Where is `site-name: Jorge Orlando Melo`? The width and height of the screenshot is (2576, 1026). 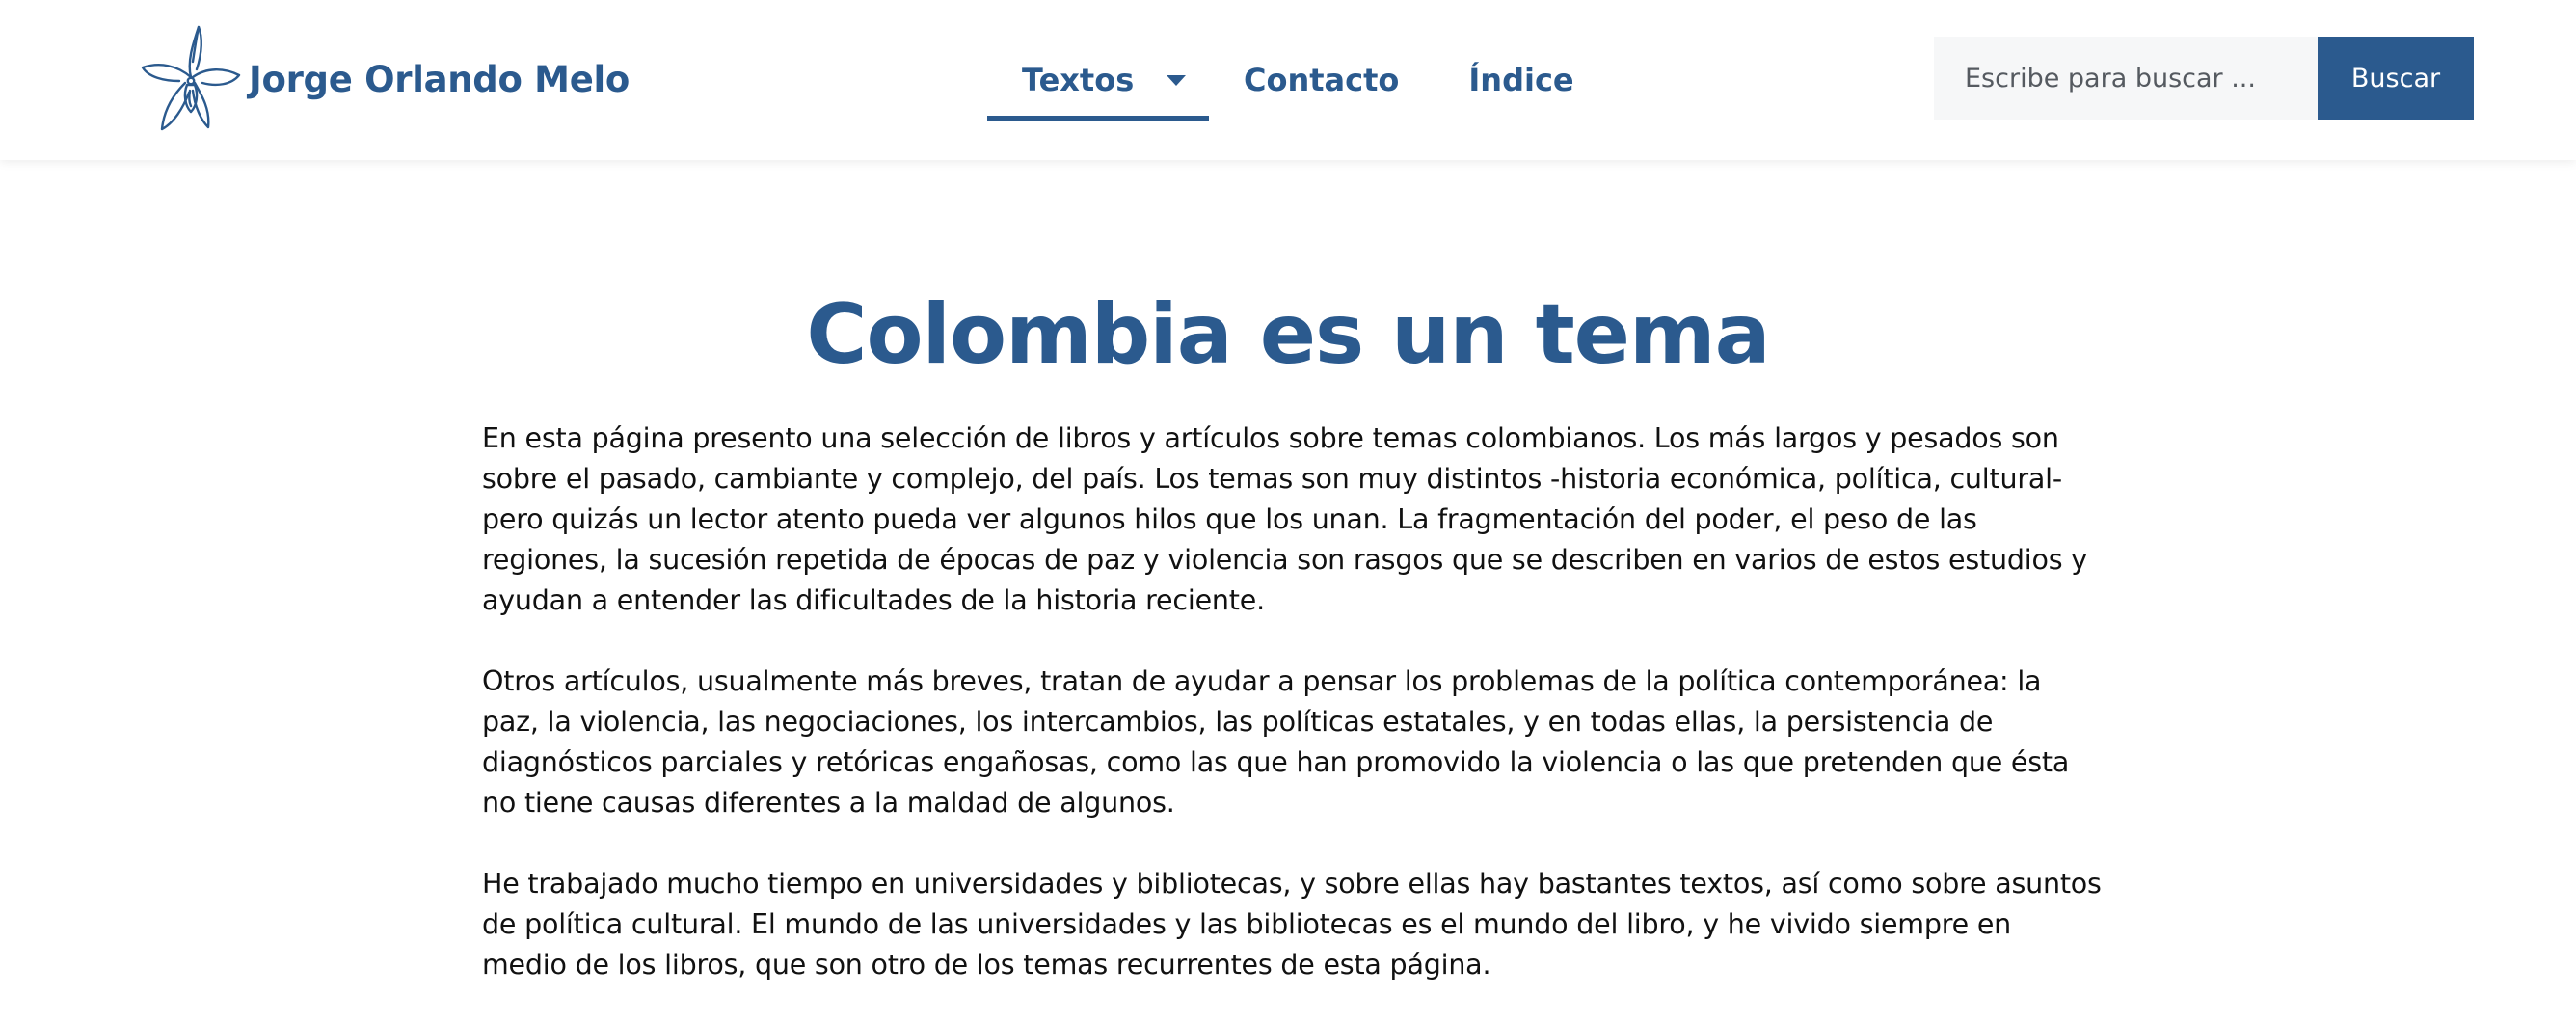 site-name: Jorge Orlando Melo is located at coordinates (439, 79).